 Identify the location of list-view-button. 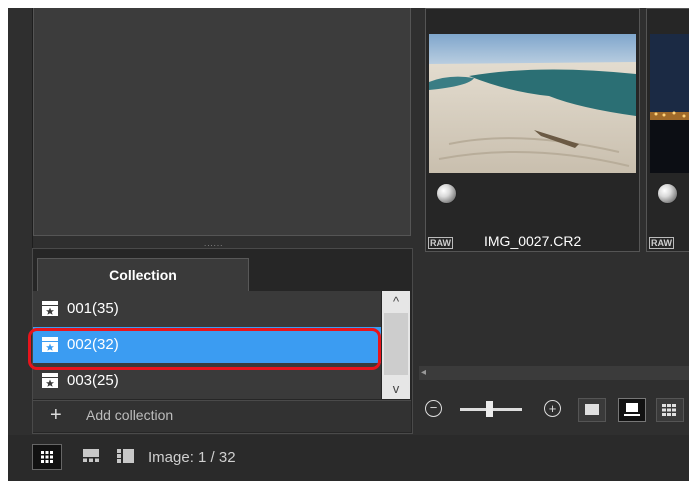
(91, 457).